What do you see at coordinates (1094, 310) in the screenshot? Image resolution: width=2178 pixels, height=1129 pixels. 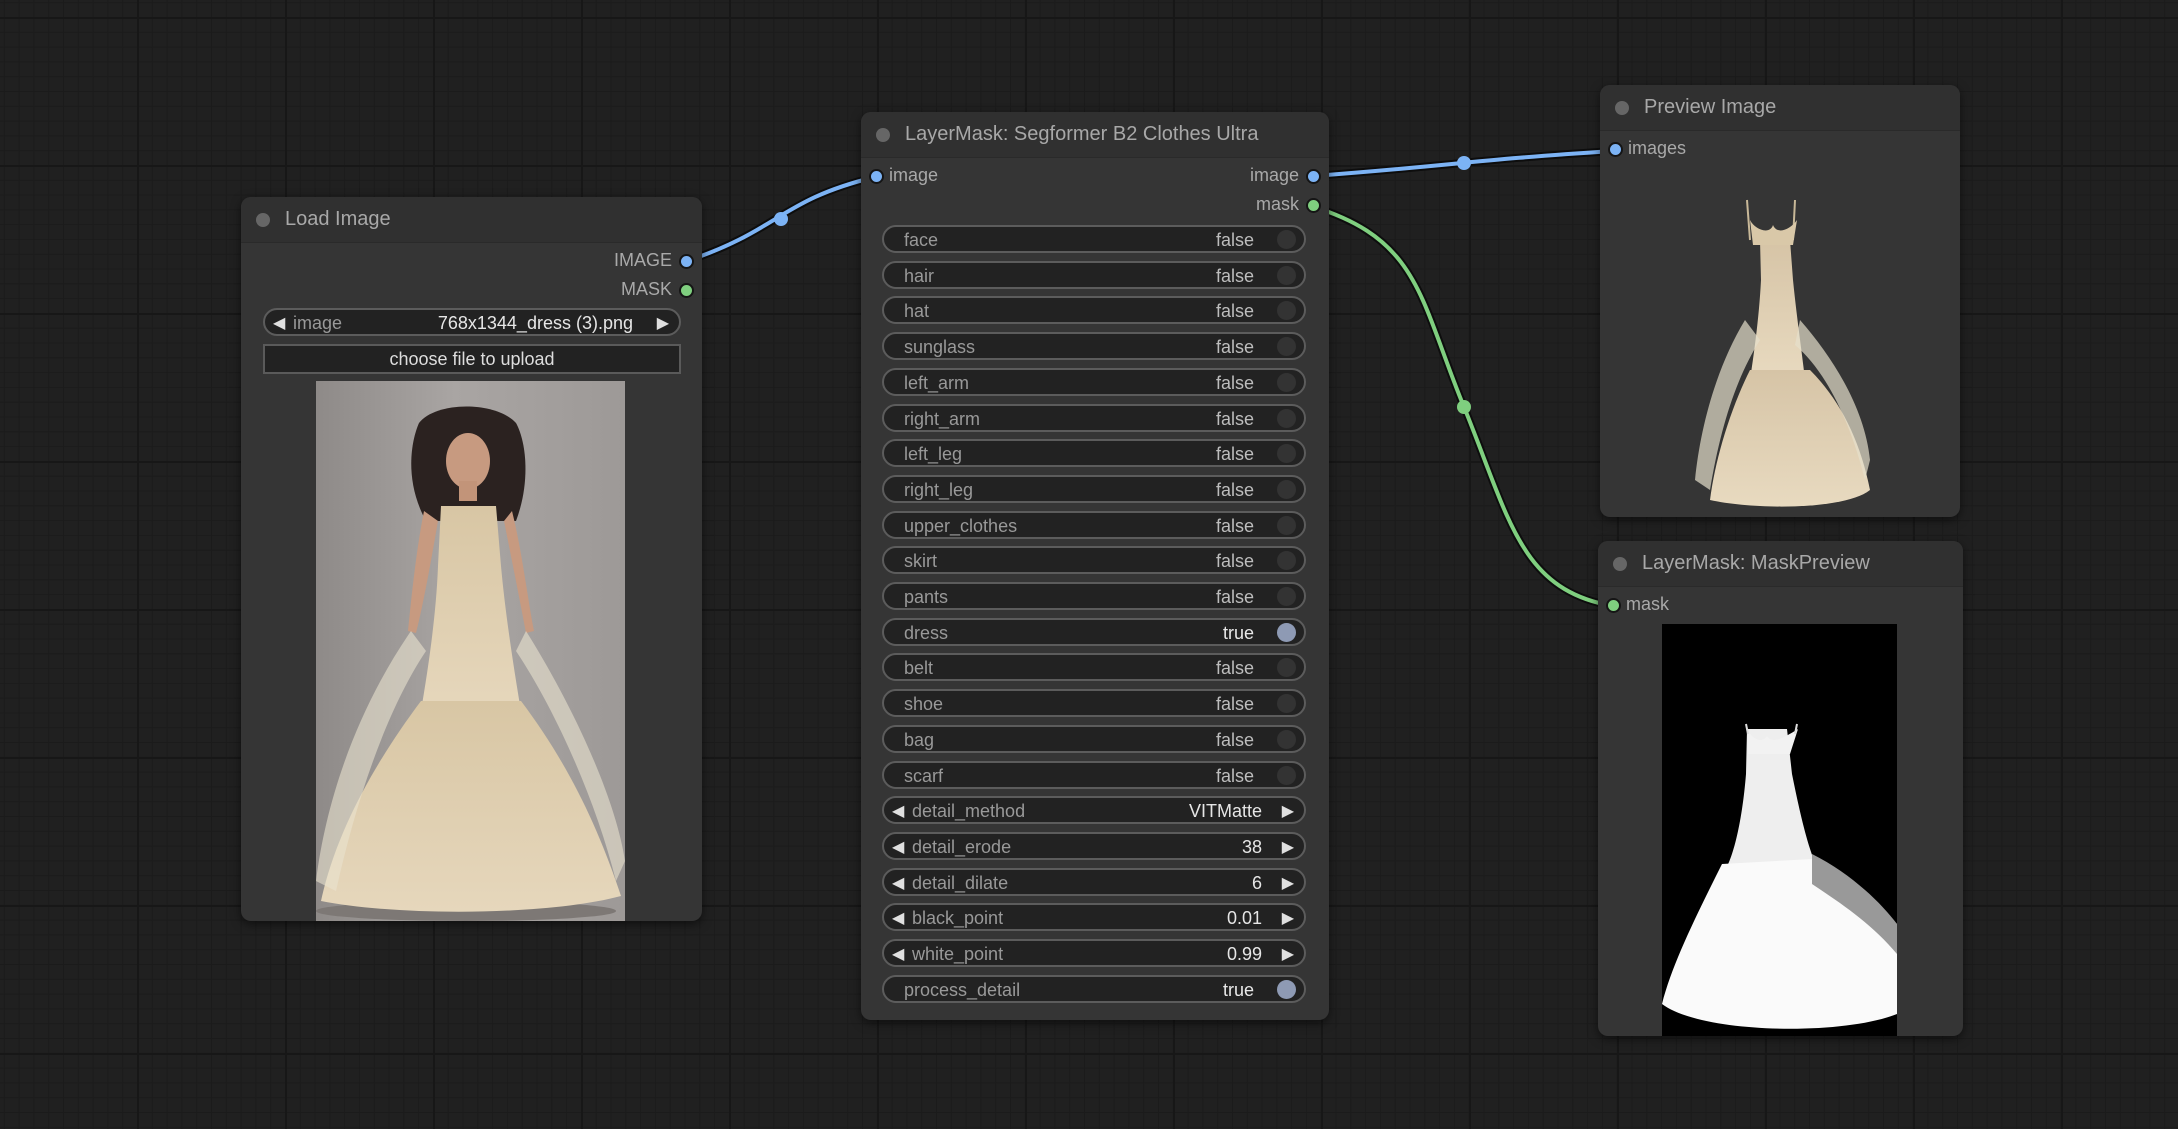 I see `toggle-hat: hat false` at bounding box center [1094, 310].